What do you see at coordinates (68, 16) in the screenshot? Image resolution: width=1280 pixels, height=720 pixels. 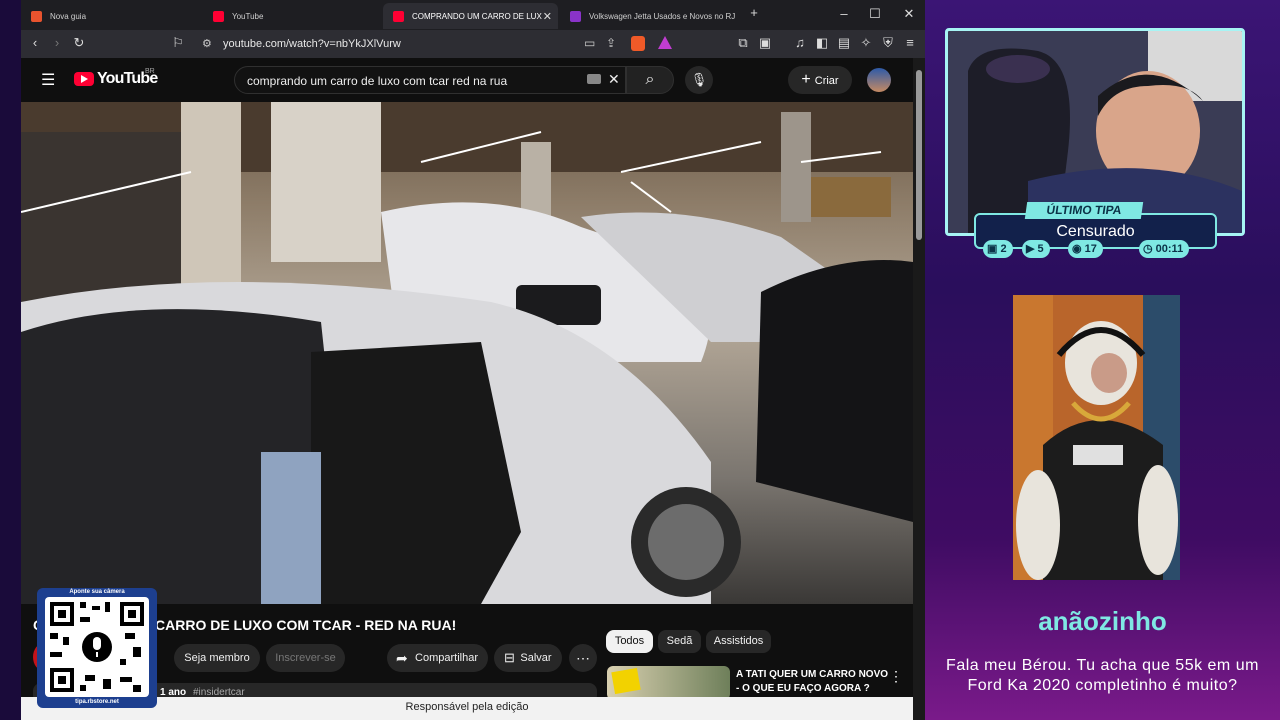 I see `tab-label: Nova guia` at bounding box center [68, 16].